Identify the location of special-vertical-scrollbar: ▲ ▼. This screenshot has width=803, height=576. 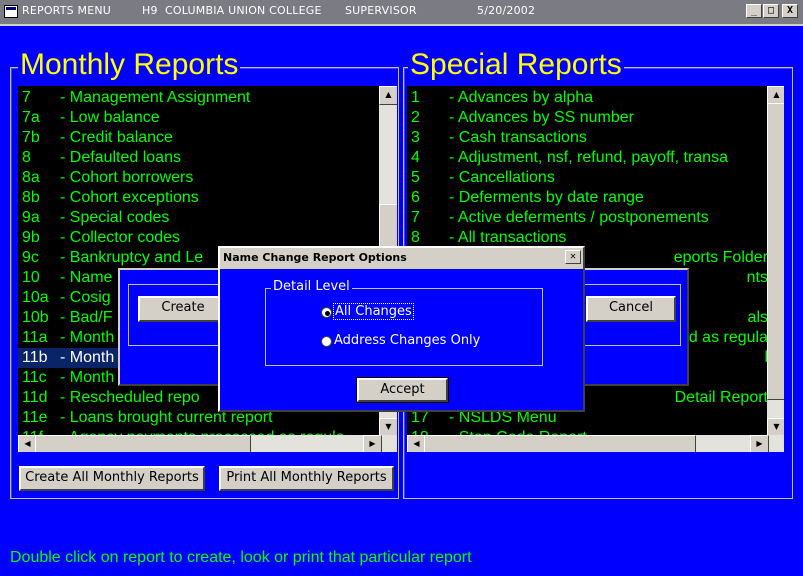
(775, 261).